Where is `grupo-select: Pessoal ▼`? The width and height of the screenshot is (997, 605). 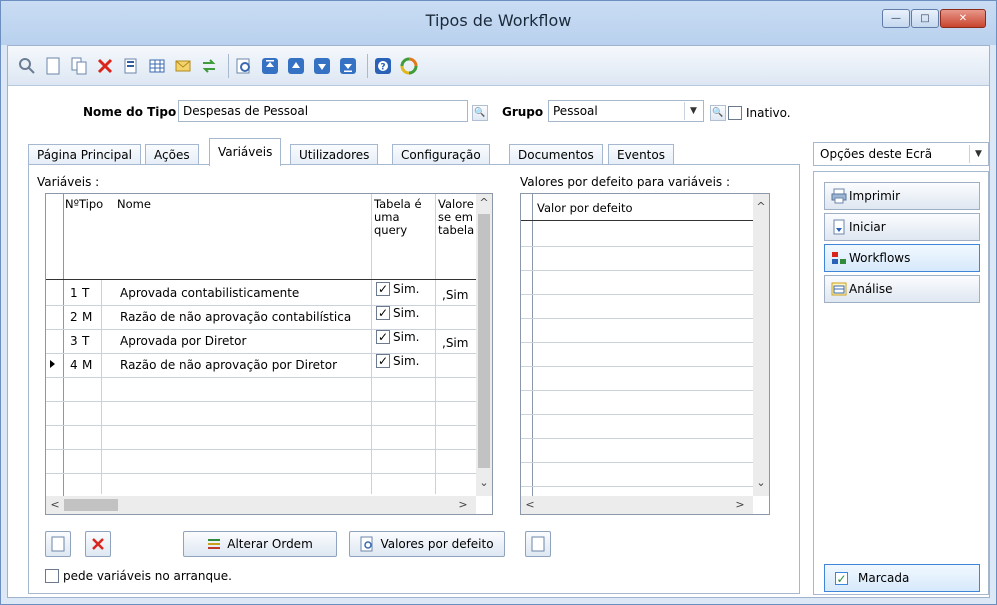 grupo-select: Pessoal ▼ is located at coordinates (626, 111).